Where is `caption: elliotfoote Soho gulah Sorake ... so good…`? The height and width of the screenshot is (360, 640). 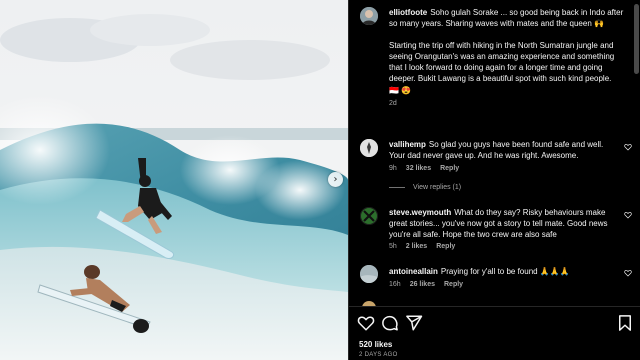
caption: elliotfoote Soho gulah Sorake ... so good… is located at coordinates (509, 58).